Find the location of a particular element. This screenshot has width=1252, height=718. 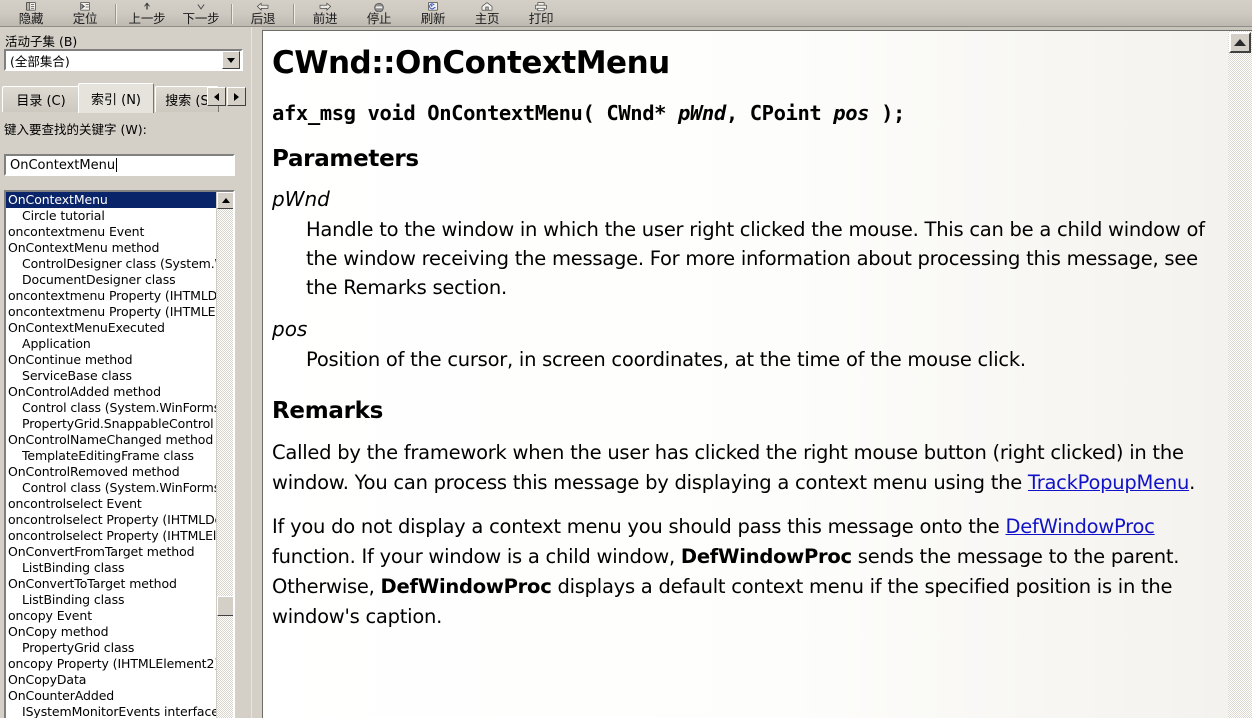

signature-part: afx_msg void OnContextMenu( CWnd* is located at coordinates (475, 113).